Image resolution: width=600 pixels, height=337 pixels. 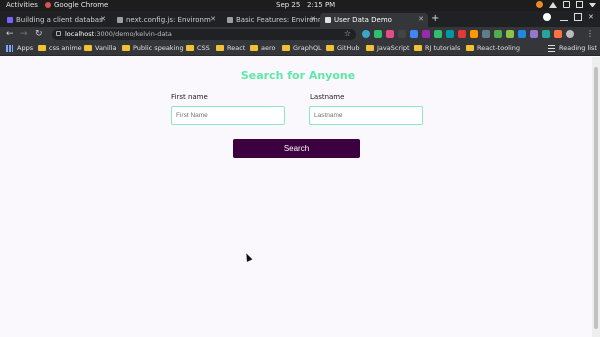 I want to click on system-tray, so click(x=566, y=5).